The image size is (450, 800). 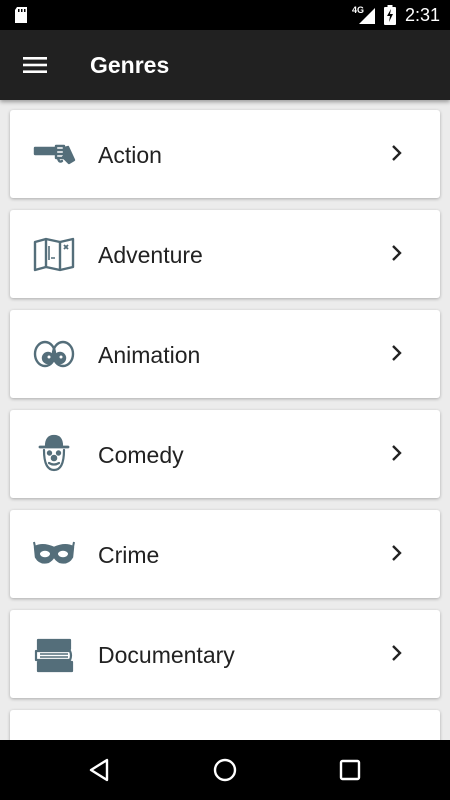 I want to click on map-icon, so click(x=54, y=254).